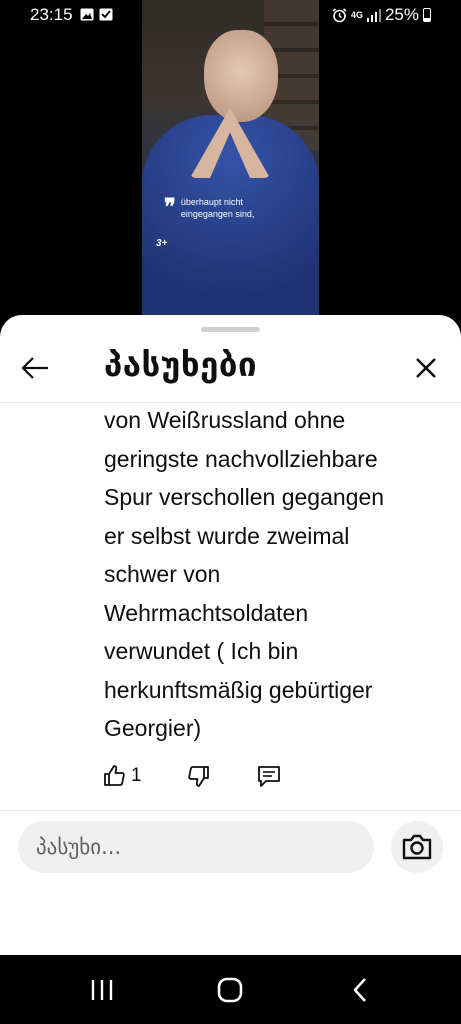 This screenshot has height=1024, width=461. What do you see at coordinates (238, 689) in the screenshot?
I see `comment-line: herkunftsmäßig gebürtiger` at bounding box center [238, 689].